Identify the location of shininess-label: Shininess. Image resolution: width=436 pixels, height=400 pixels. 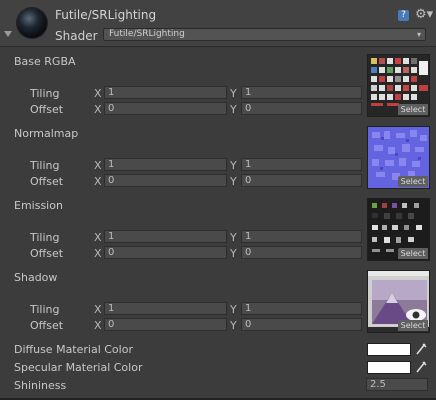
(40, 385).